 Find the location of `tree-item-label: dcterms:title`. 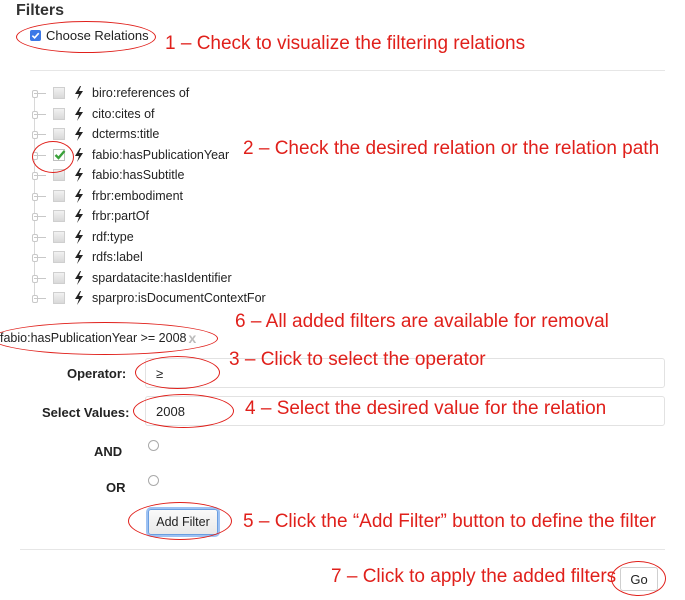

tree-item-label: dcterms:title is located at coordinates (126, 134).